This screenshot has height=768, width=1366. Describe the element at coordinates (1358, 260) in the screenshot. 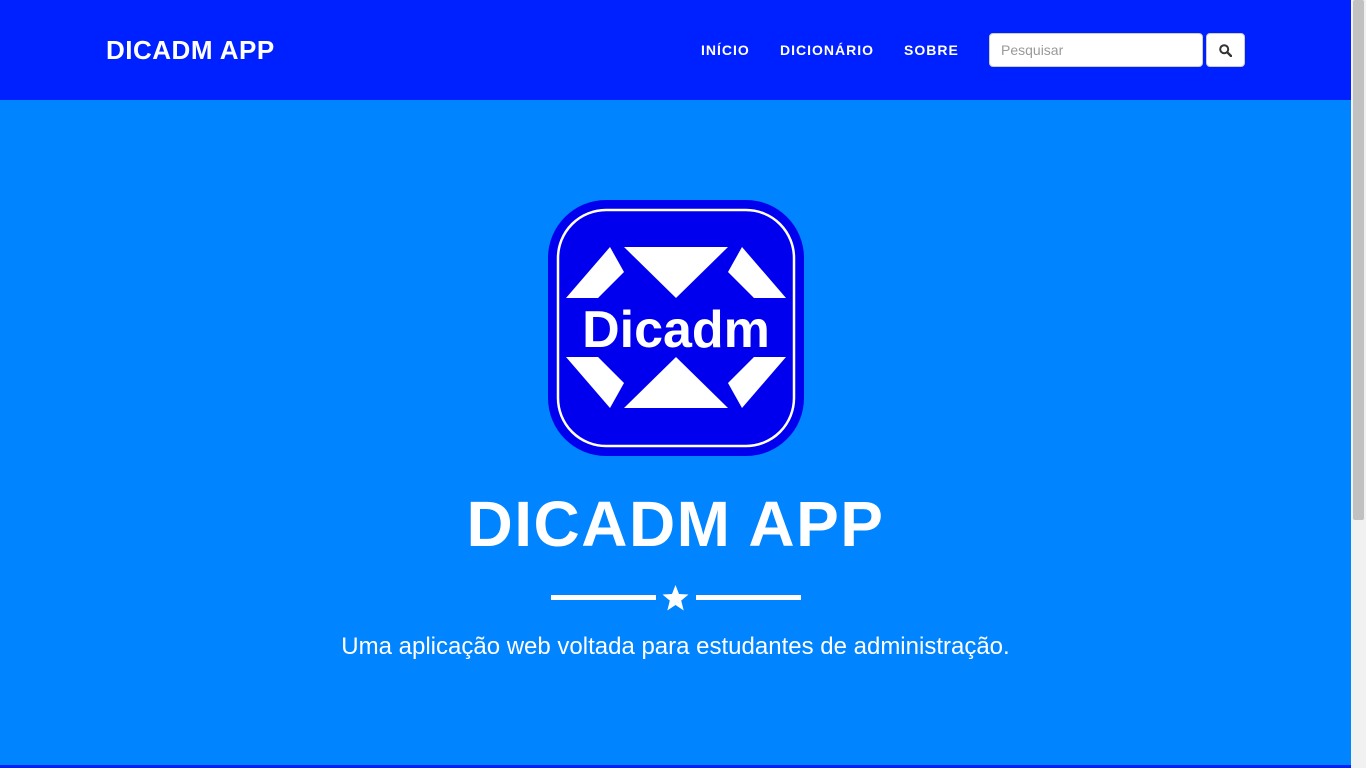

I see `scrollbar-thumb` at that location.